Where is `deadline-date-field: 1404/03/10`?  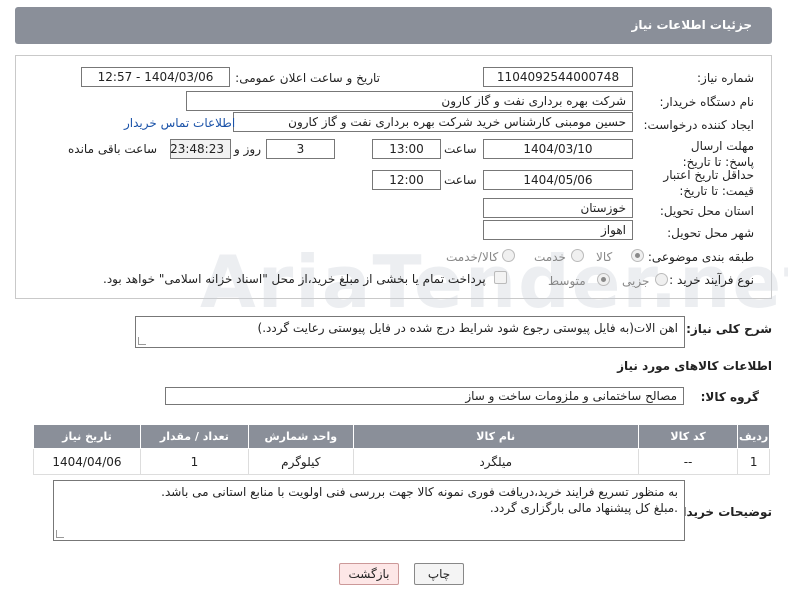
deadline-date-field: 1404/03/10 is located at coordinates (558, 149).